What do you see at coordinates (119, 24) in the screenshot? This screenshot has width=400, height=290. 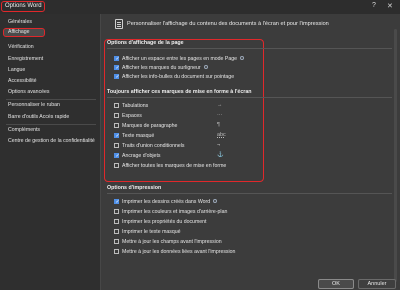 I see `document-display-icon` at bounding box center [119, 24].